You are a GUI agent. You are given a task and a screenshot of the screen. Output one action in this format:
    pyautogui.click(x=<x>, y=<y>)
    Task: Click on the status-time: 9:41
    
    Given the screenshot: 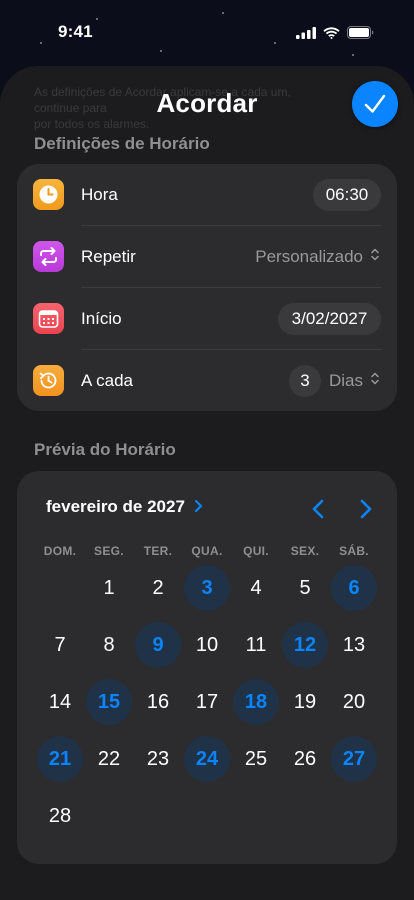 What is the action you would take?
    pyautogui.click(x=75, y=31)
    